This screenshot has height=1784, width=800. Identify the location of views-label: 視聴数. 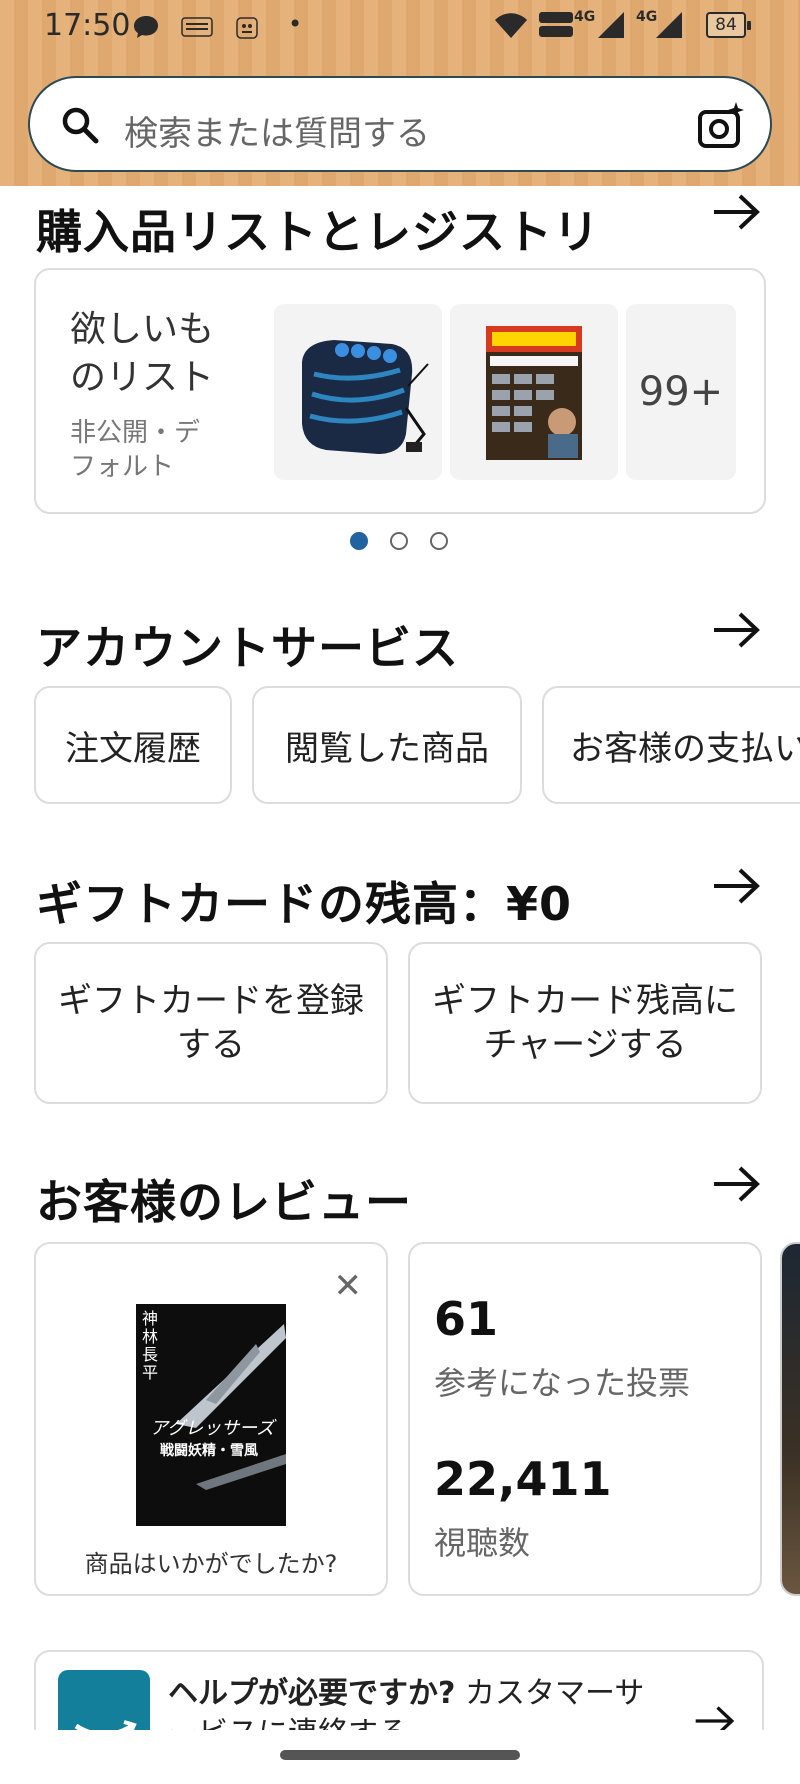
(482, 1543).